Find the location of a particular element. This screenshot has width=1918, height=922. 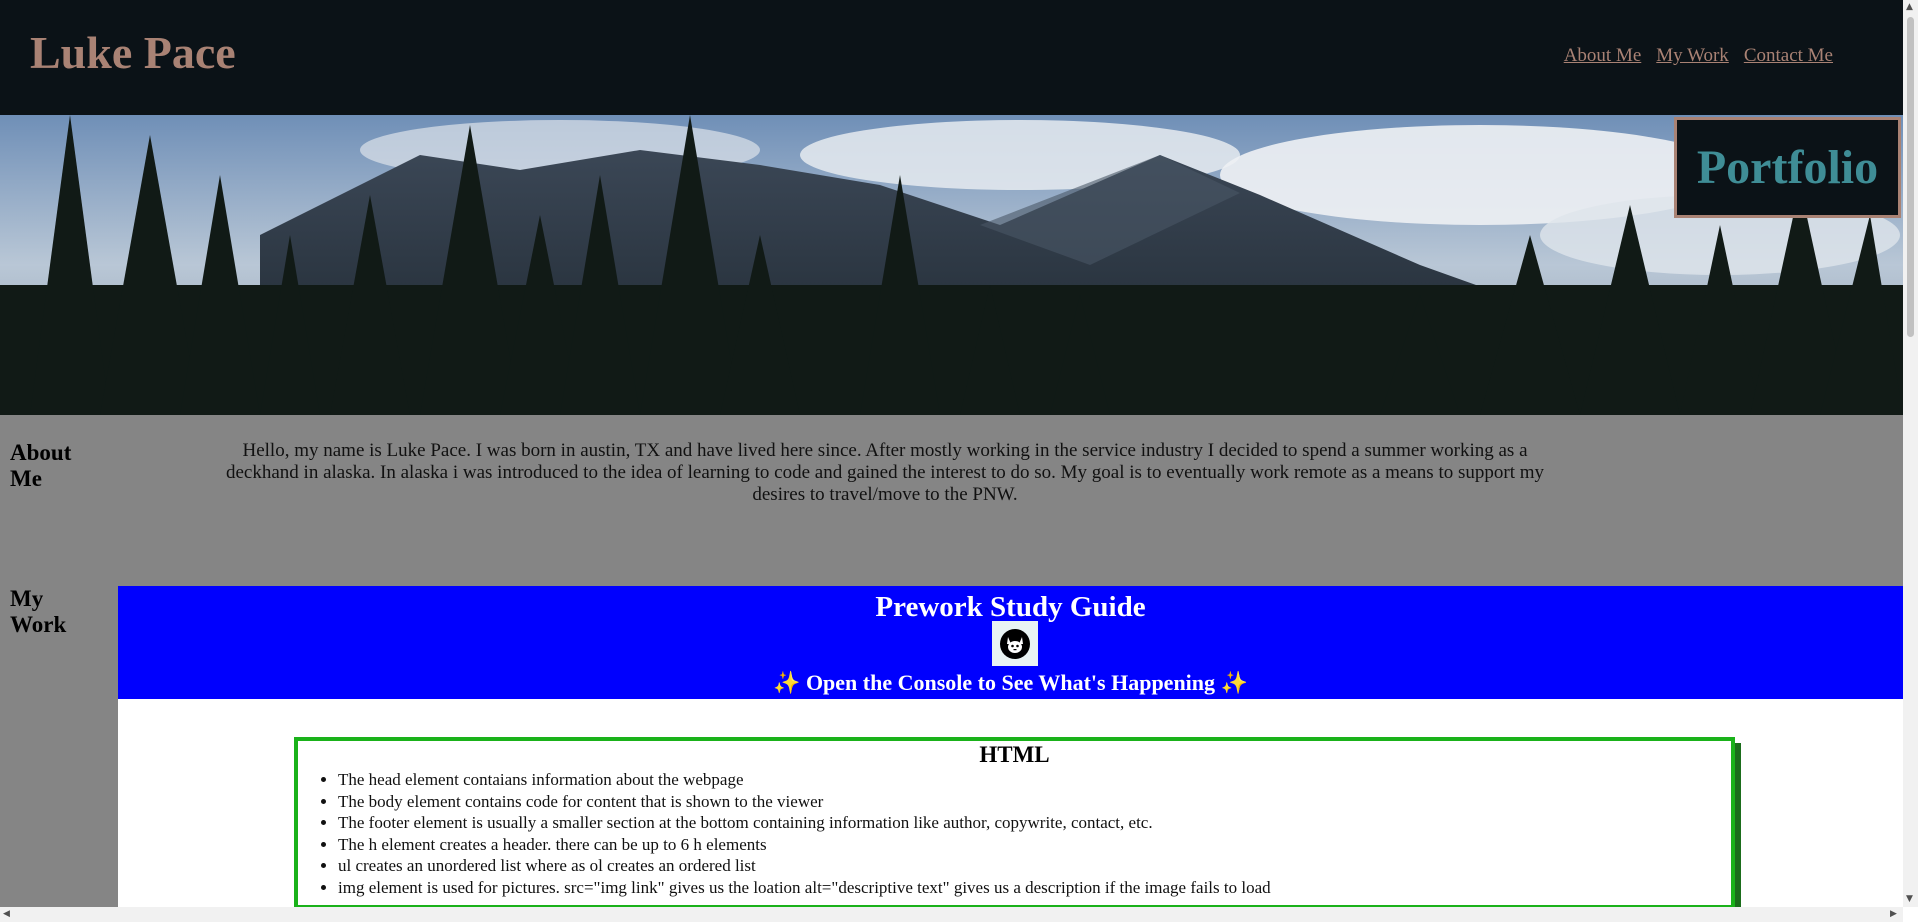

portfolio-badge: Portfolio is located at coordinates (1787, 167).